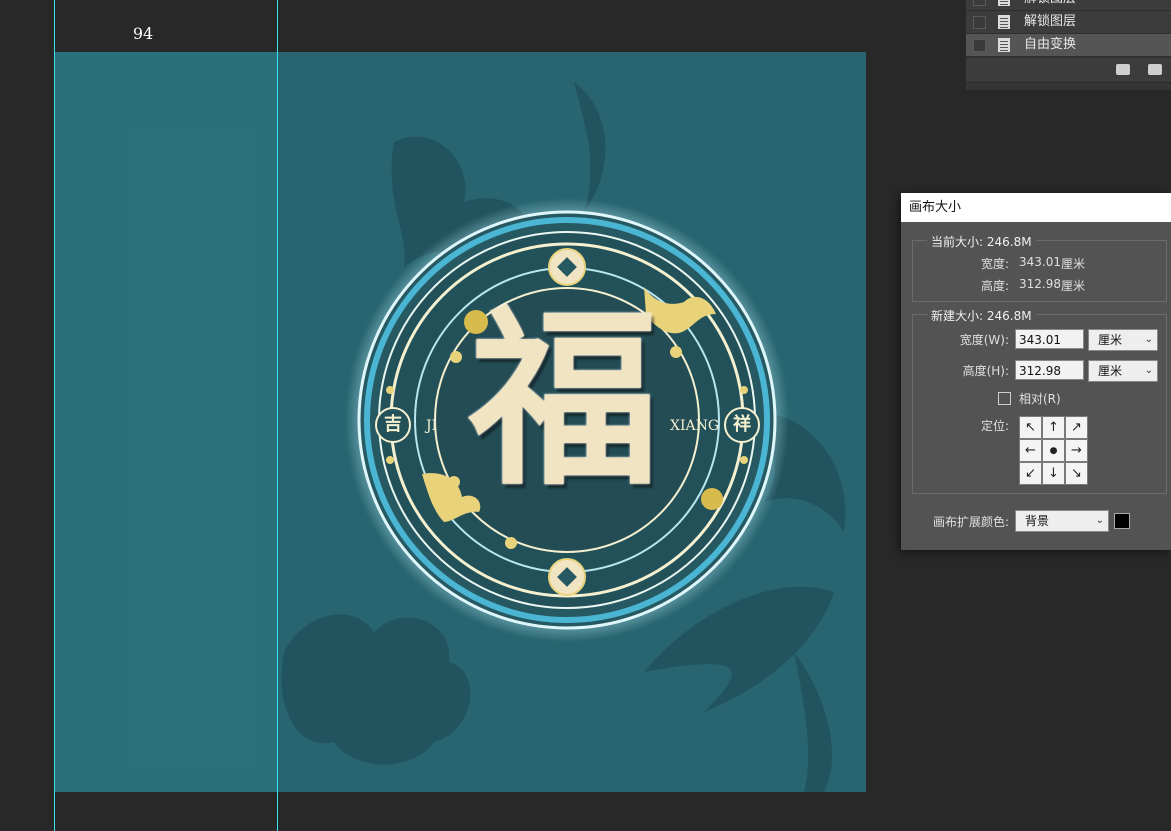  Describe the element at coordinates (1004, 398) in the screenshot. I see `relative-checkbox` at that location.